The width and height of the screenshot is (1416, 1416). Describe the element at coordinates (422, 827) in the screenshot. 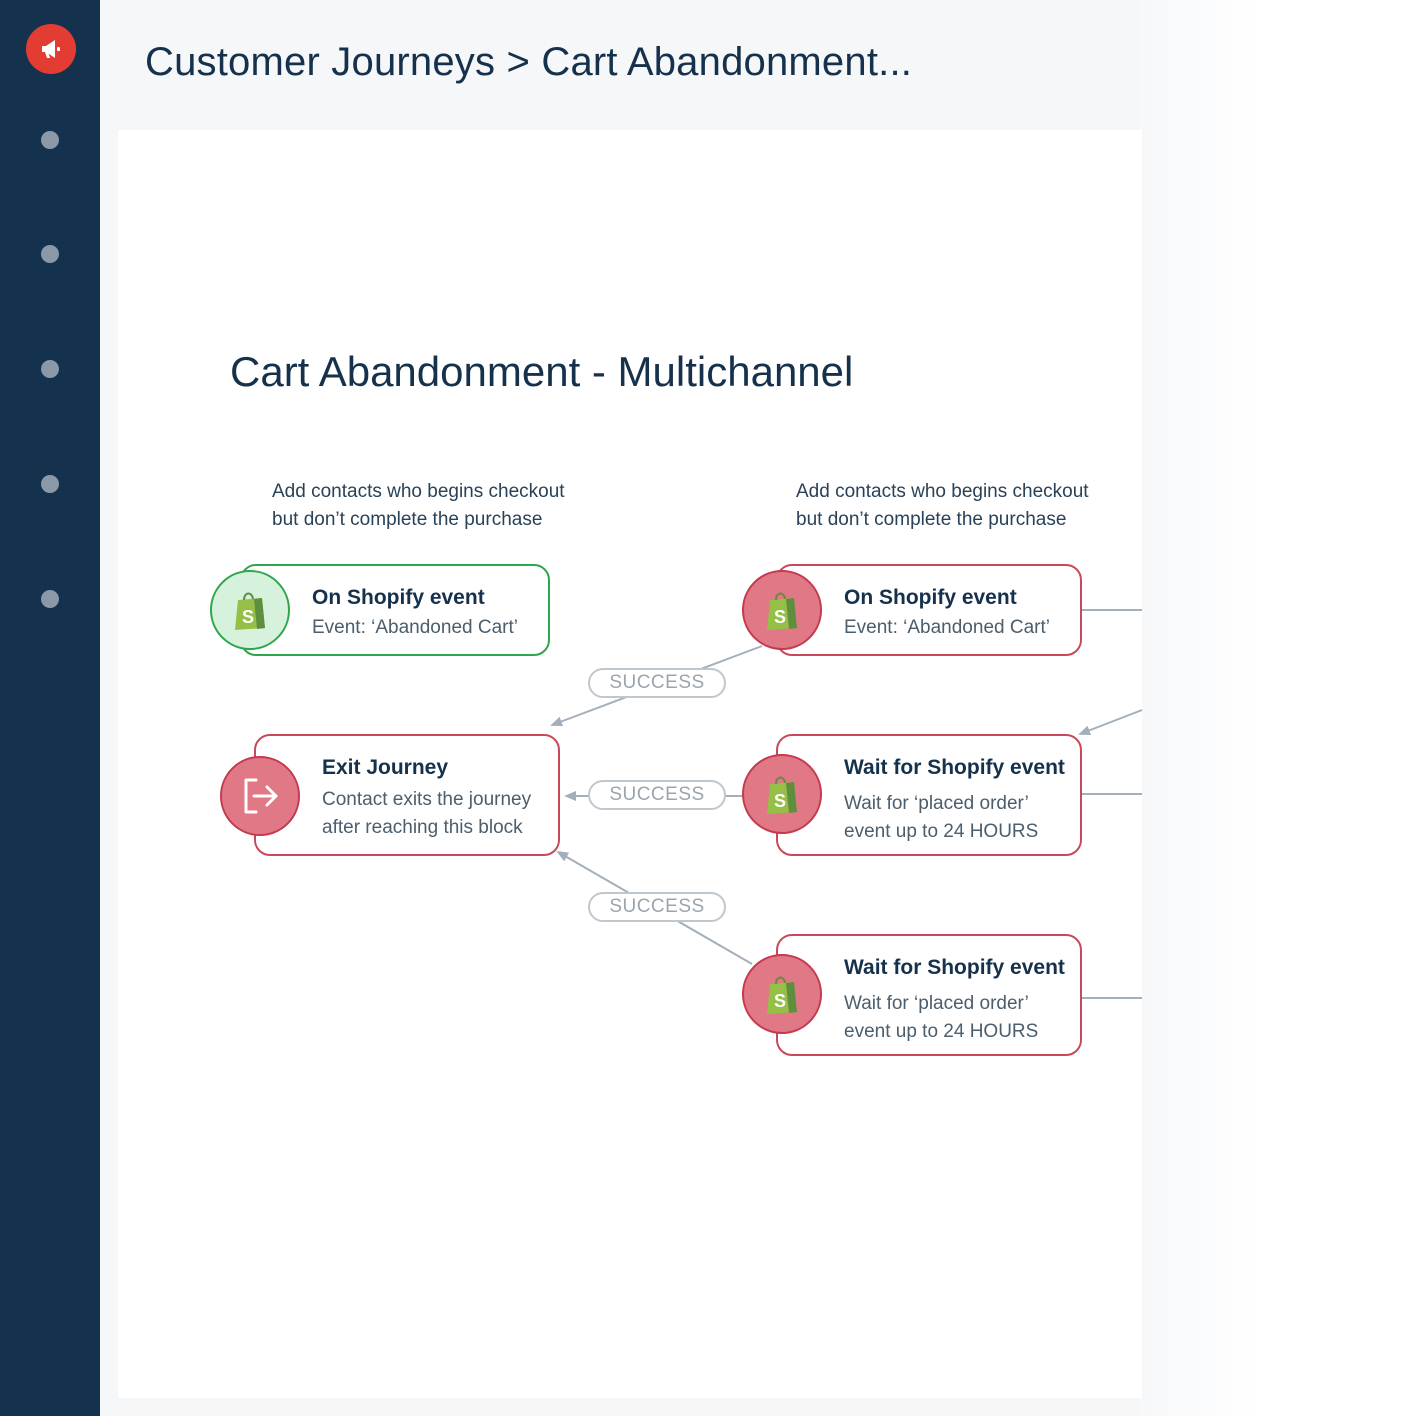

I see `block-description: after reaching this block` at that location.